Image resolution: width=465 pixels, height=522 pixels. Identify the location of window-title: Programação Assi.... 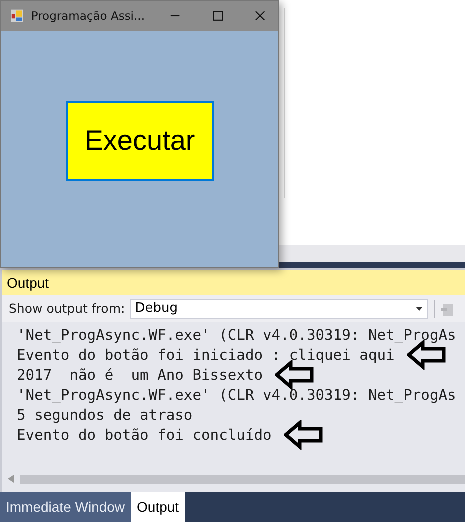
(88, 16).